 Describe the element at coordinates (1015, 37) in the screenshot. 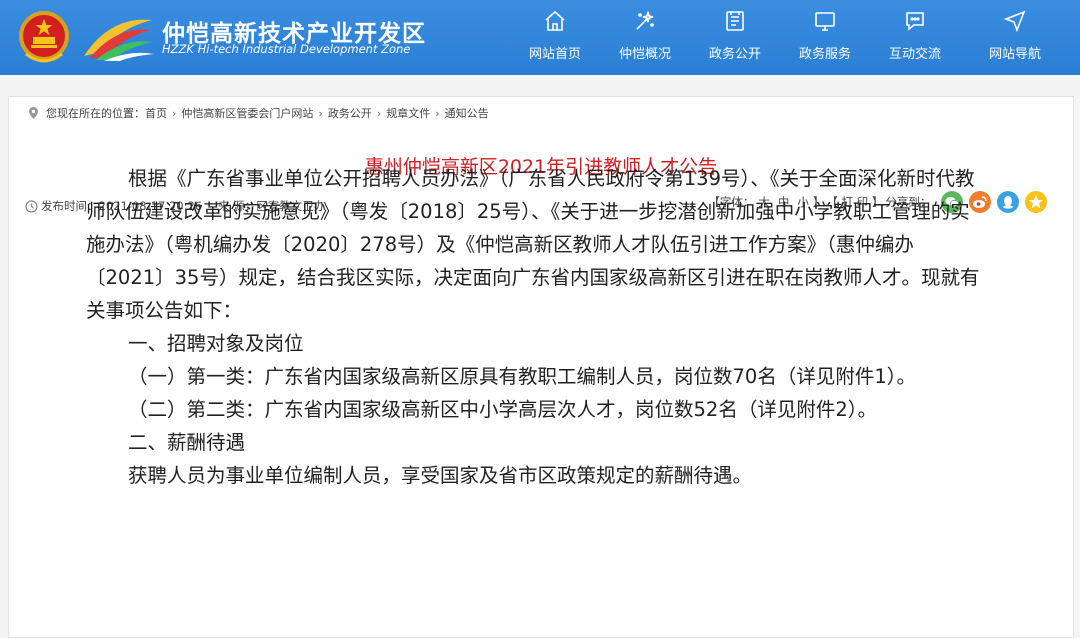

I see `nav-item-site-navigation: 网站导航` at that location.